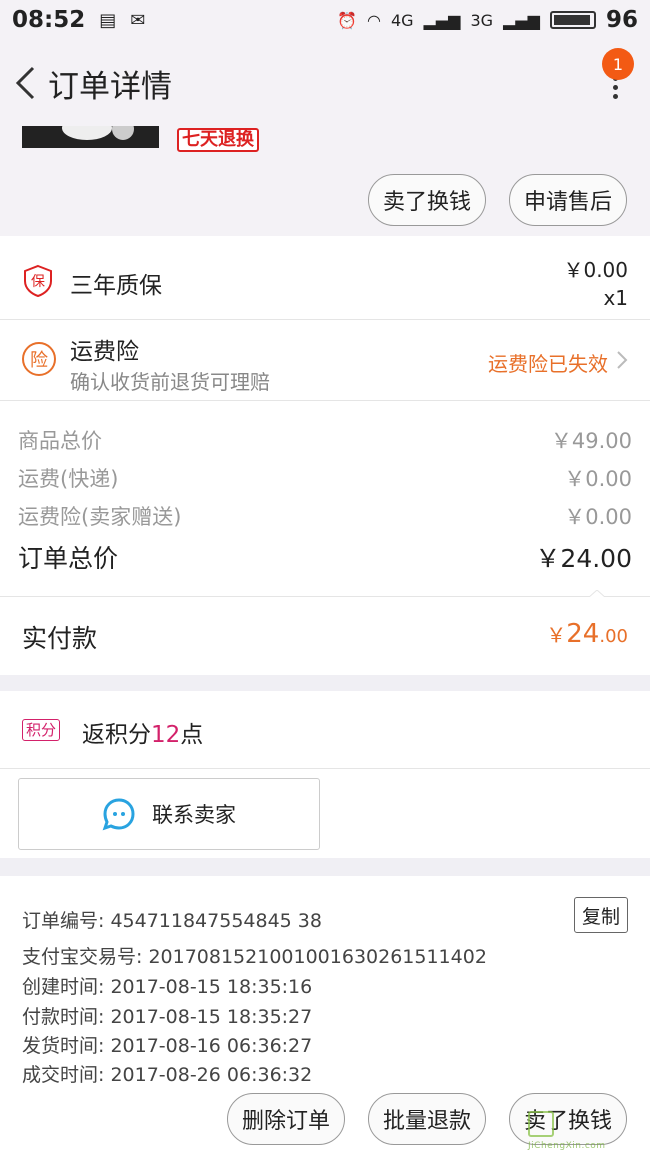 This screenshot has width=650, height=1155. What do you see at coordinates (347, 20) in the screenshot?
I see `alarm-icon: ⏰` at bounding box center [347, 20].